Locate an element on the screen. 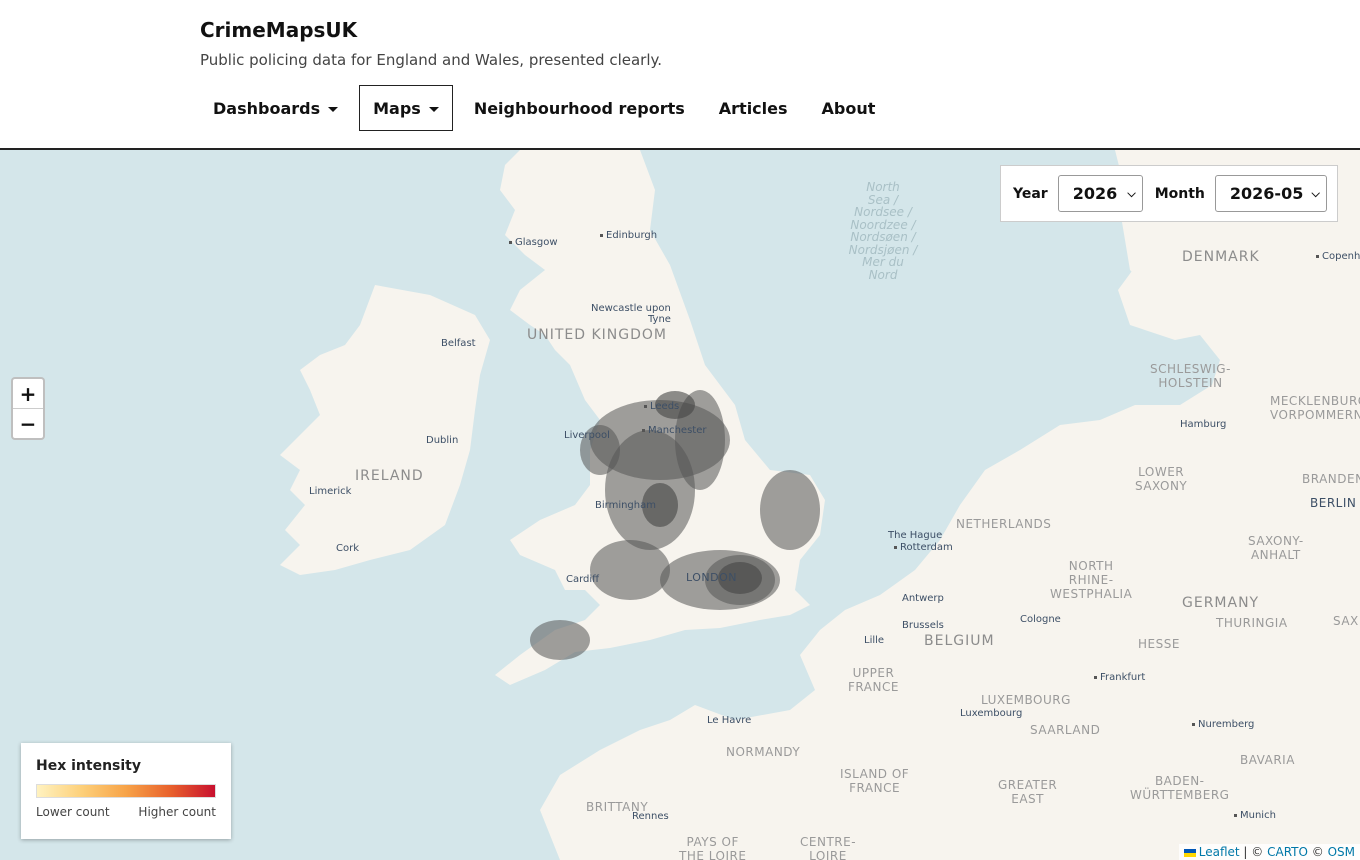  region-mecklenburg: MECKLENBURG VORPOMMERN is located at coordinates (1315, 408).